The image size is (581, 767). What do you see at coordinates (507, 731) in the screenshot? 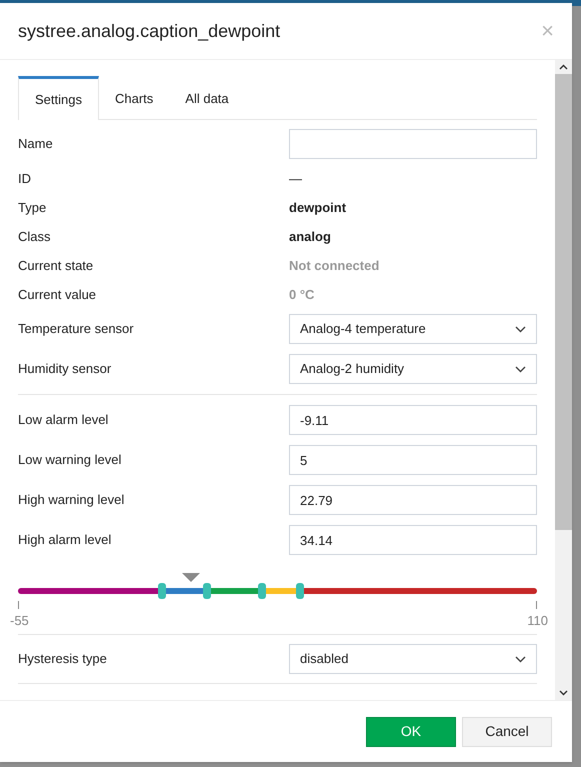
I see `cancel-button: Cancel` at bounding box center [507, 731].